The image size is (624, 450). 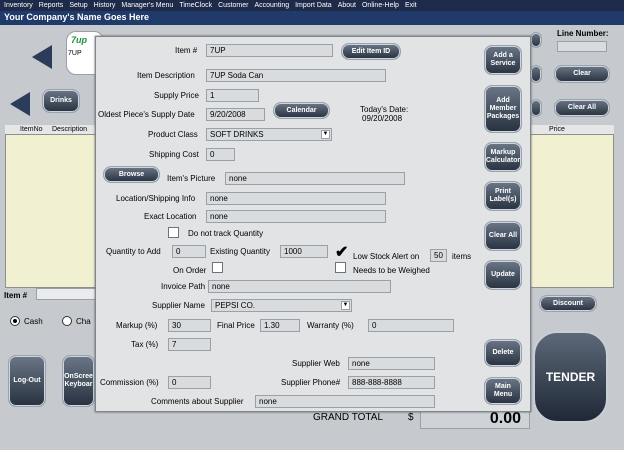 I want to click on supplier-web-input: none, so click(x=391, y=363).